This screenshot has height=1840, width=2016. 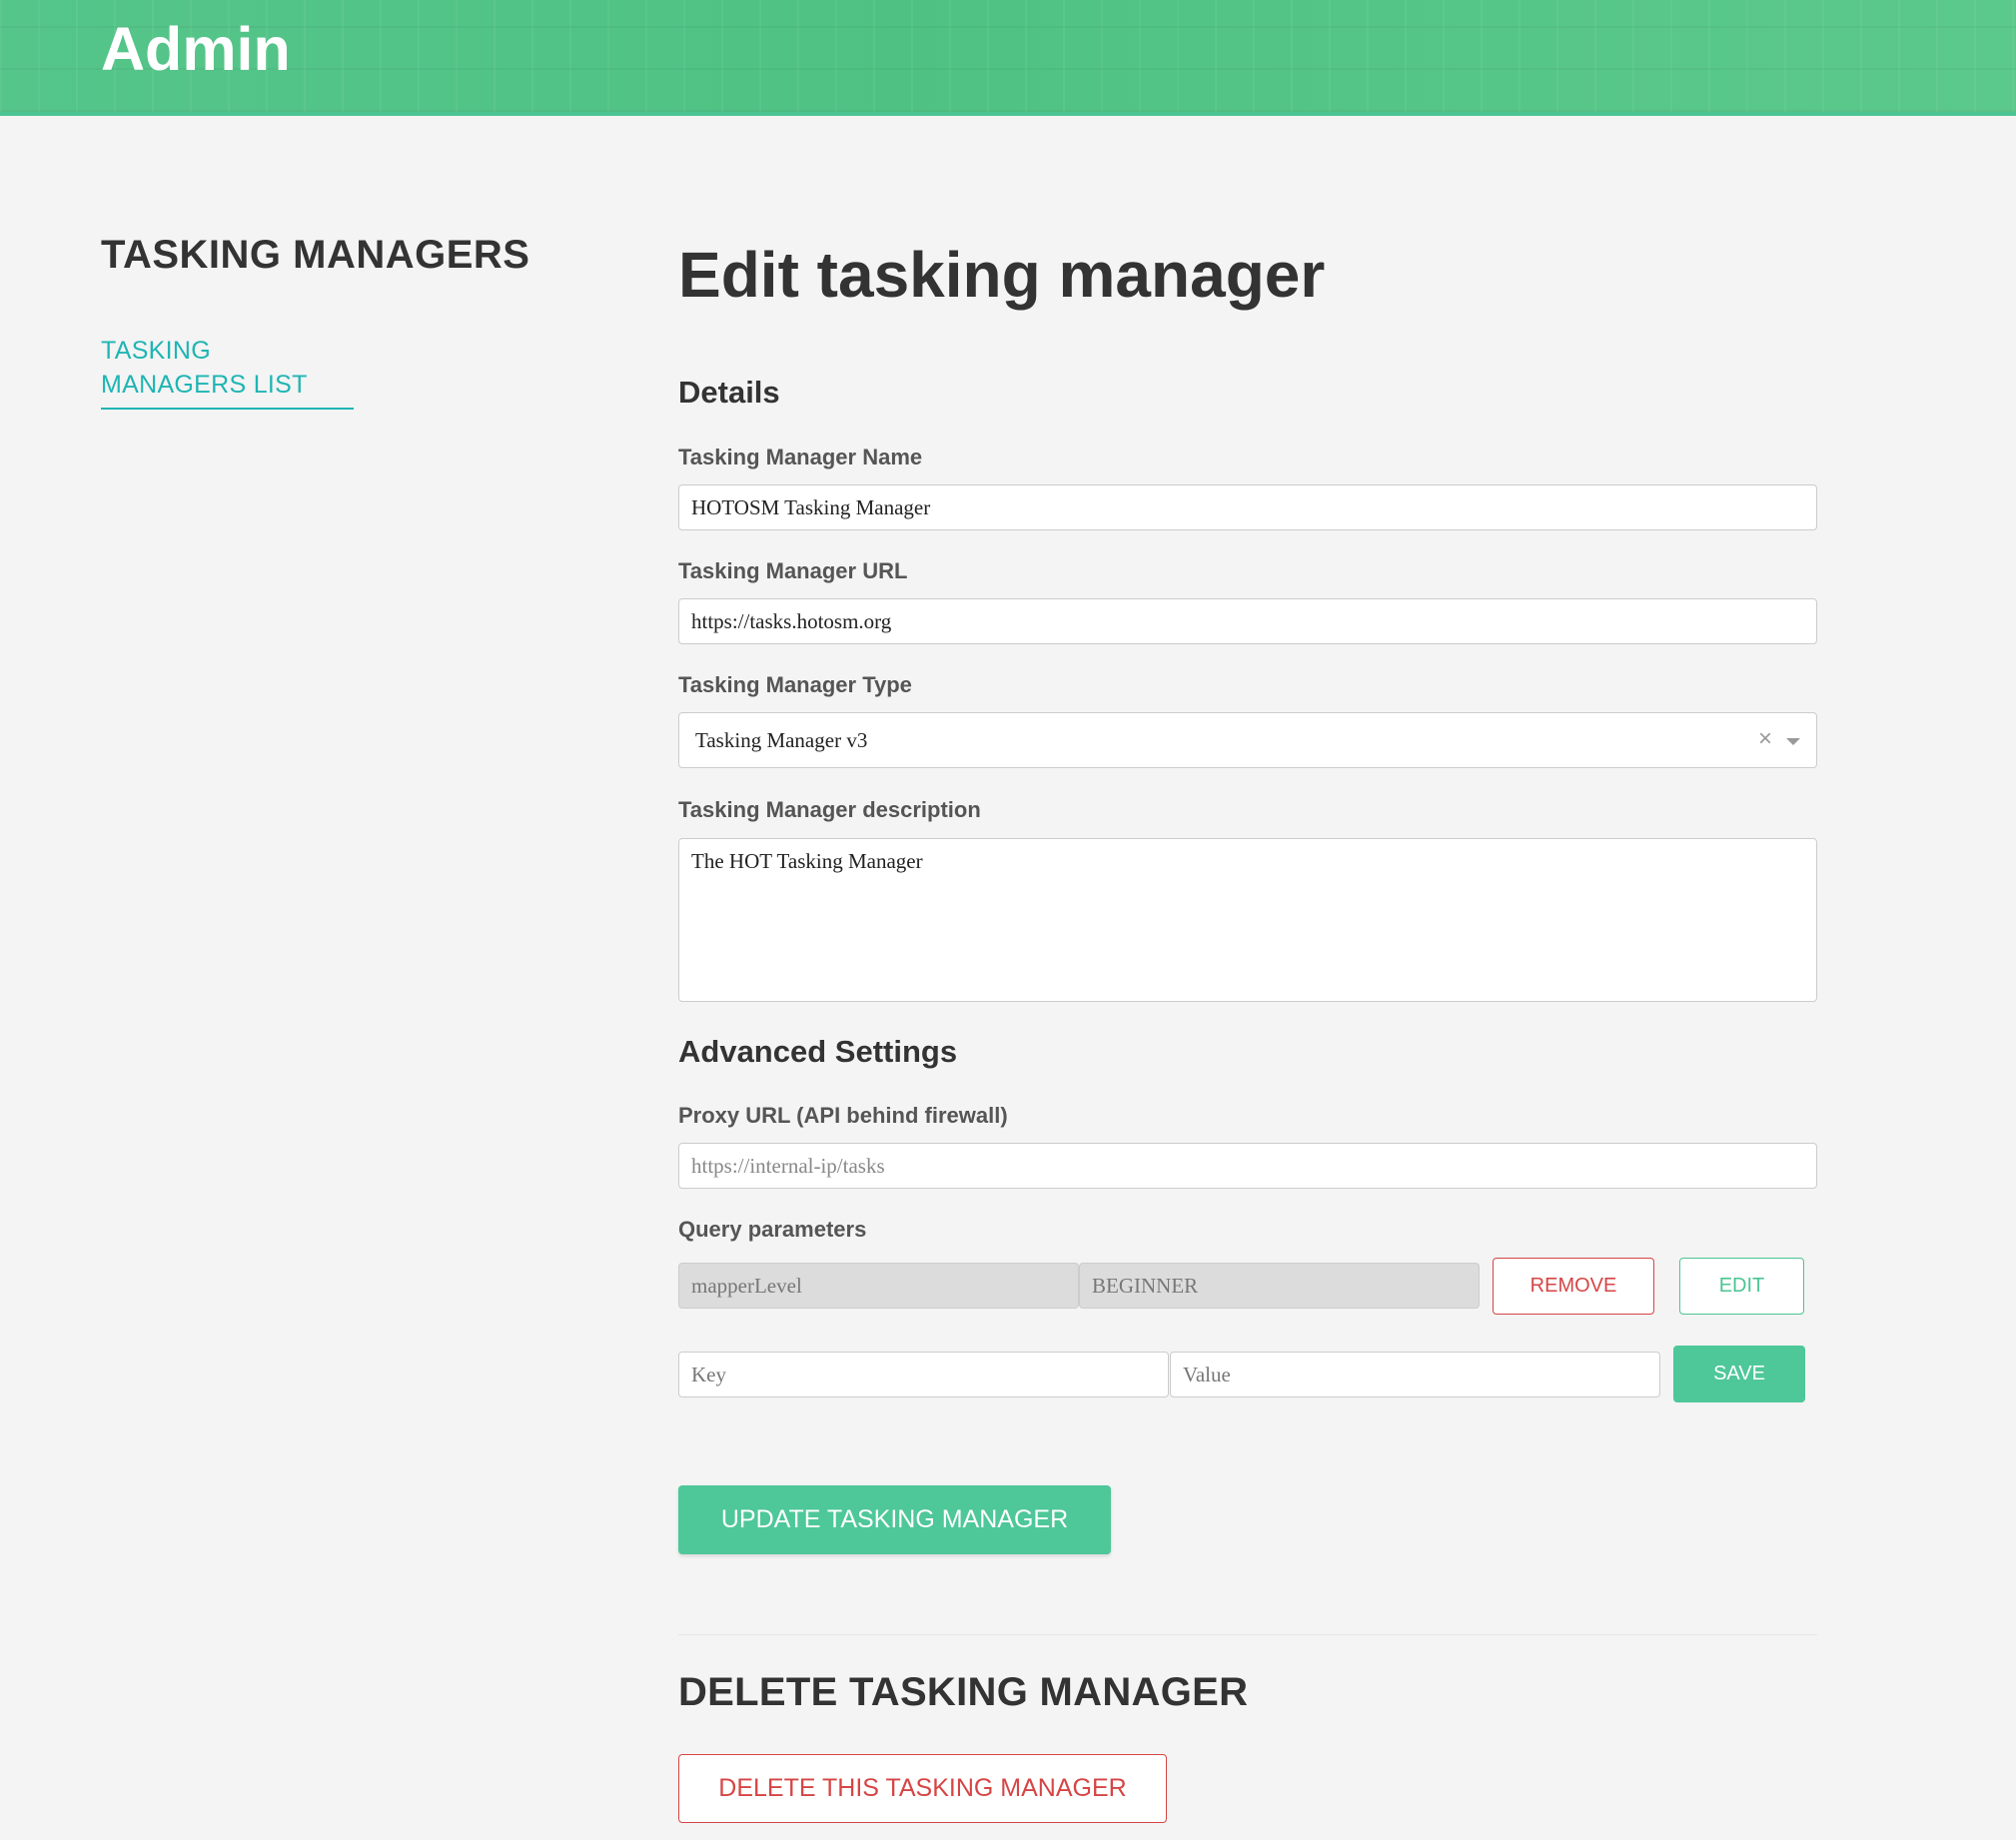 I want to click on remove-param-button: REMOVE, so click(x=1573, y=1286).